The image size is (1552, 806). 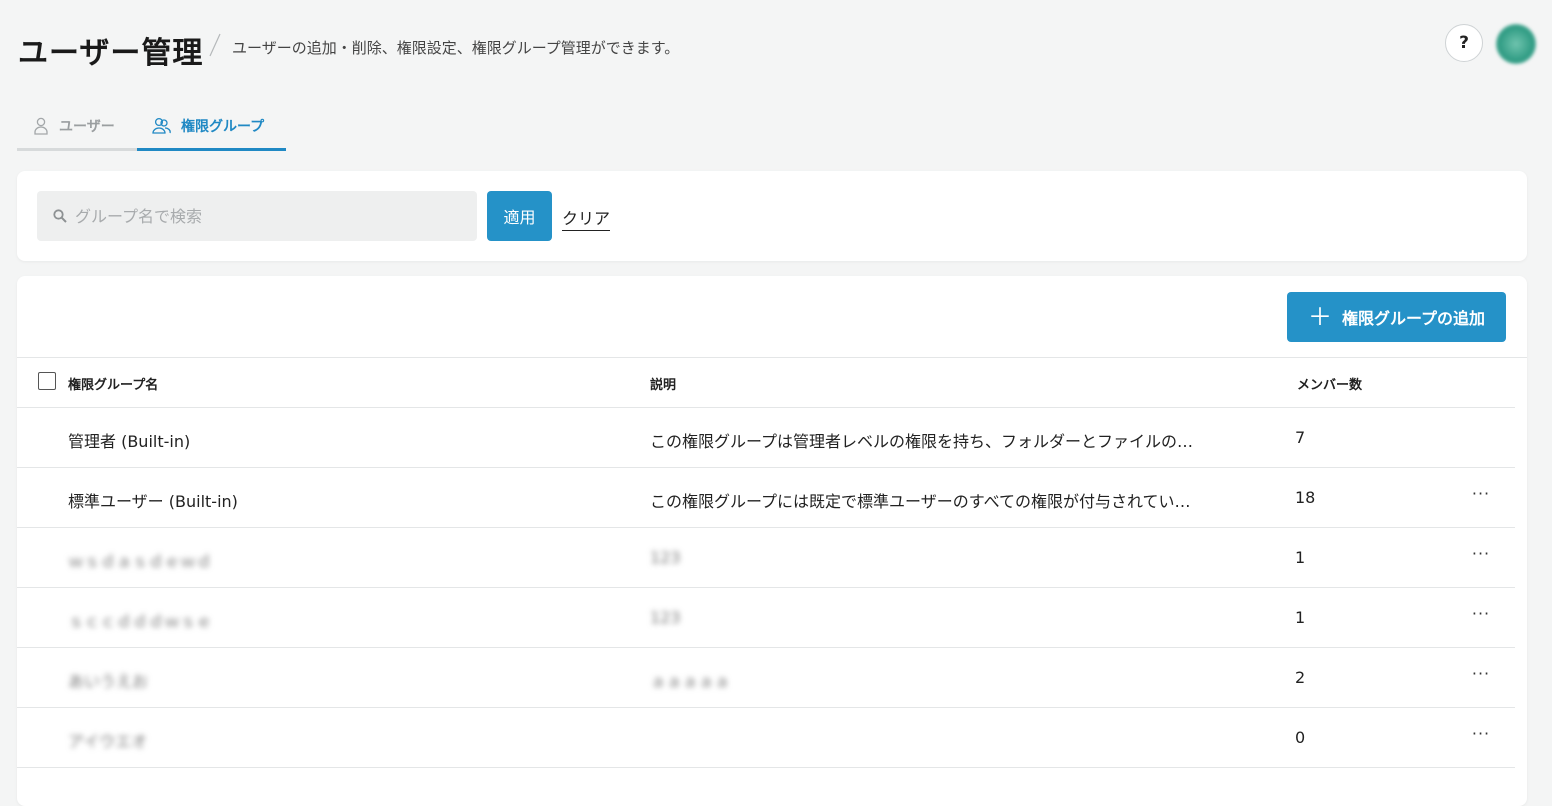 I want to click on help-button: ?, so click(x=1464, y=43).